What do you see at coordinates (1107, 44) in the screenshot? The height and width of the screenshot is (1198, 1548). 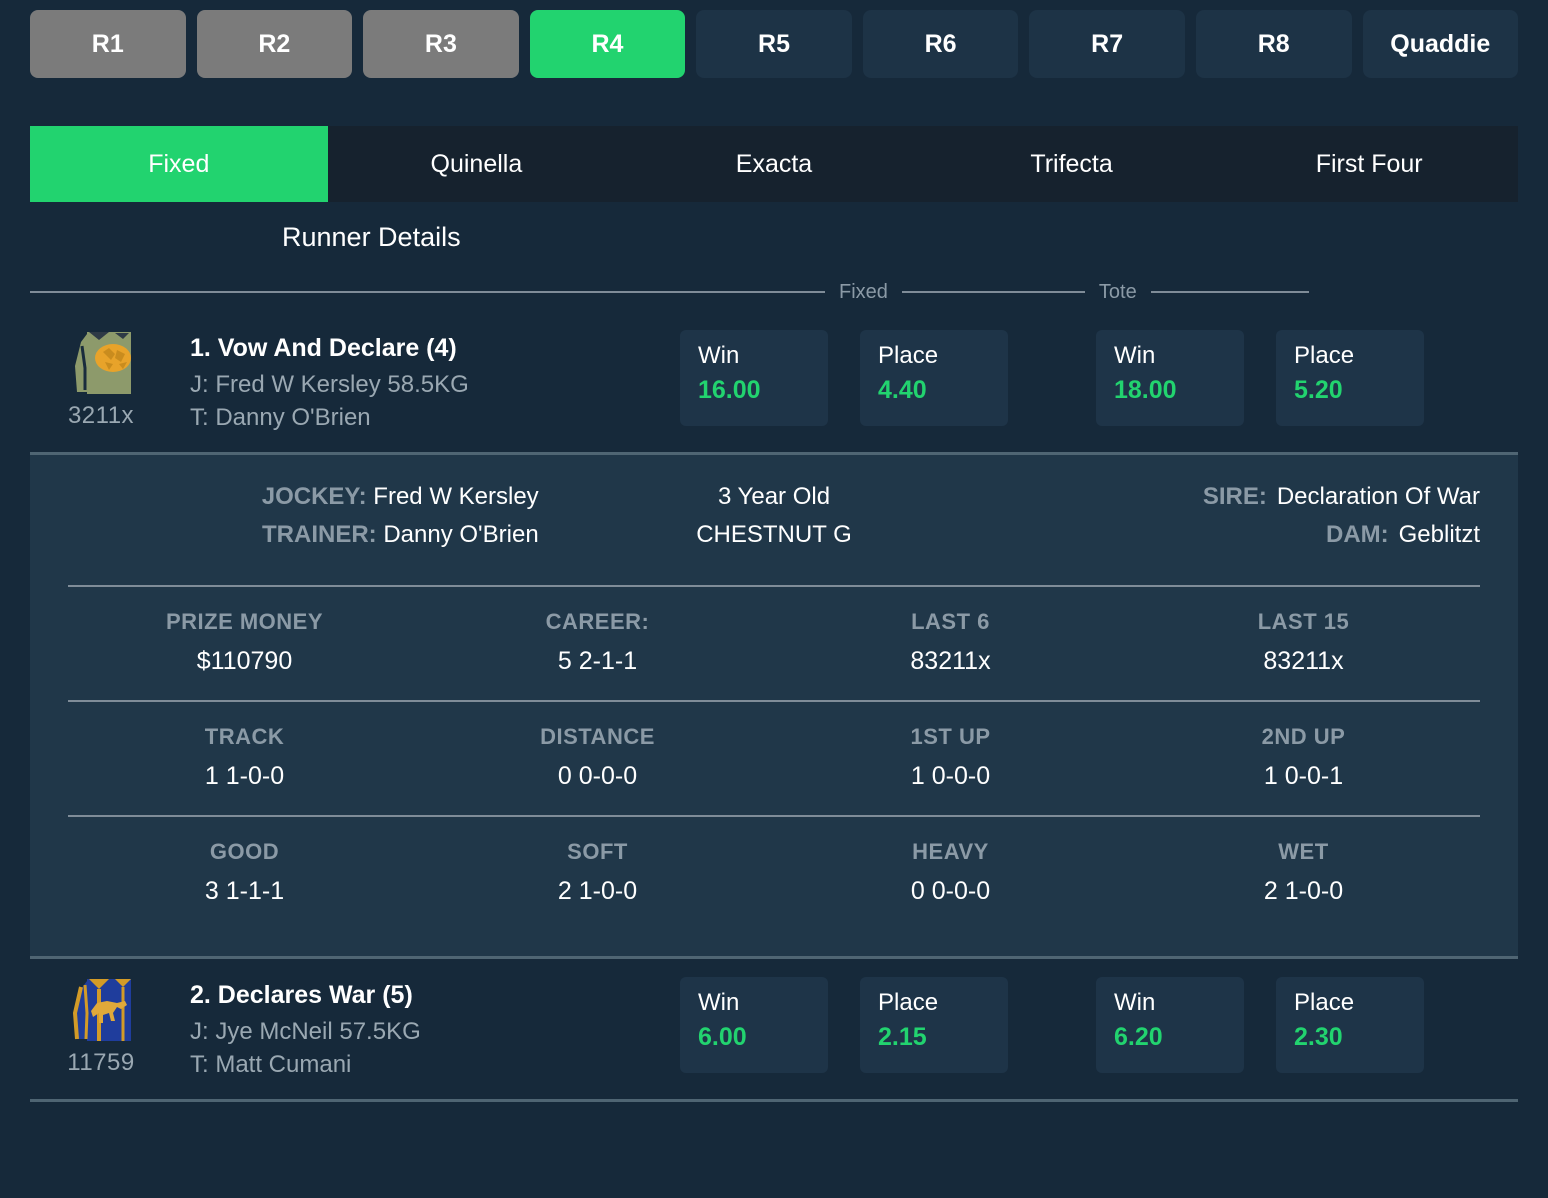 I see `race-tab-r7: R7` at bounding box center [1107, 44].